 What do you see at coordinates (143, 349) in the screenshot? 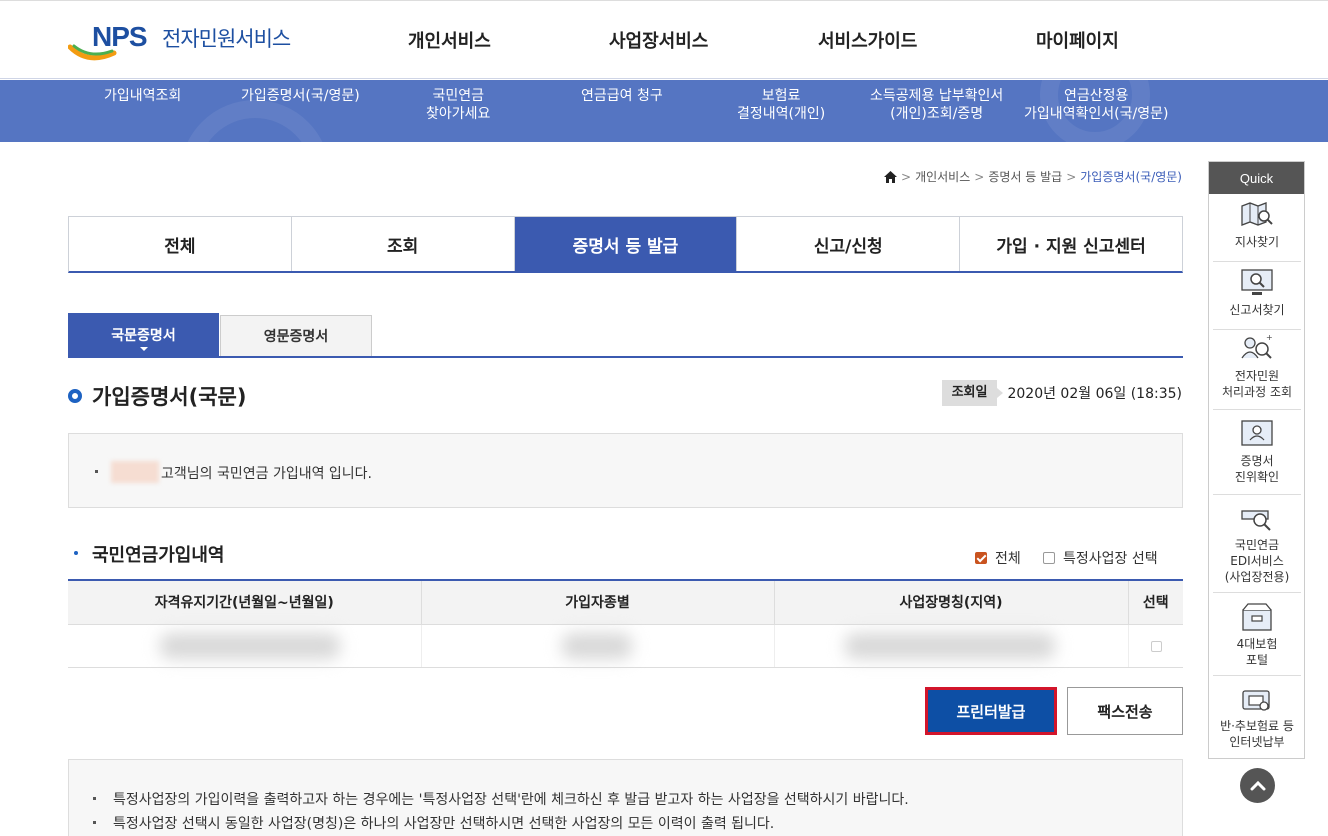
I see `caret-down-icon` at bounding box center [143, 349].